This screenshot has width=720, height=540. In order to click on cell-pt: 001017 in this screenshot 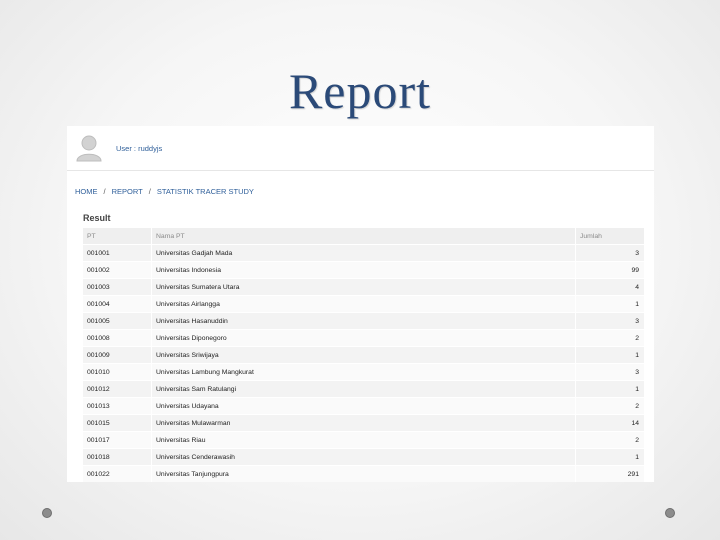, I will do `click(117, 440)`.